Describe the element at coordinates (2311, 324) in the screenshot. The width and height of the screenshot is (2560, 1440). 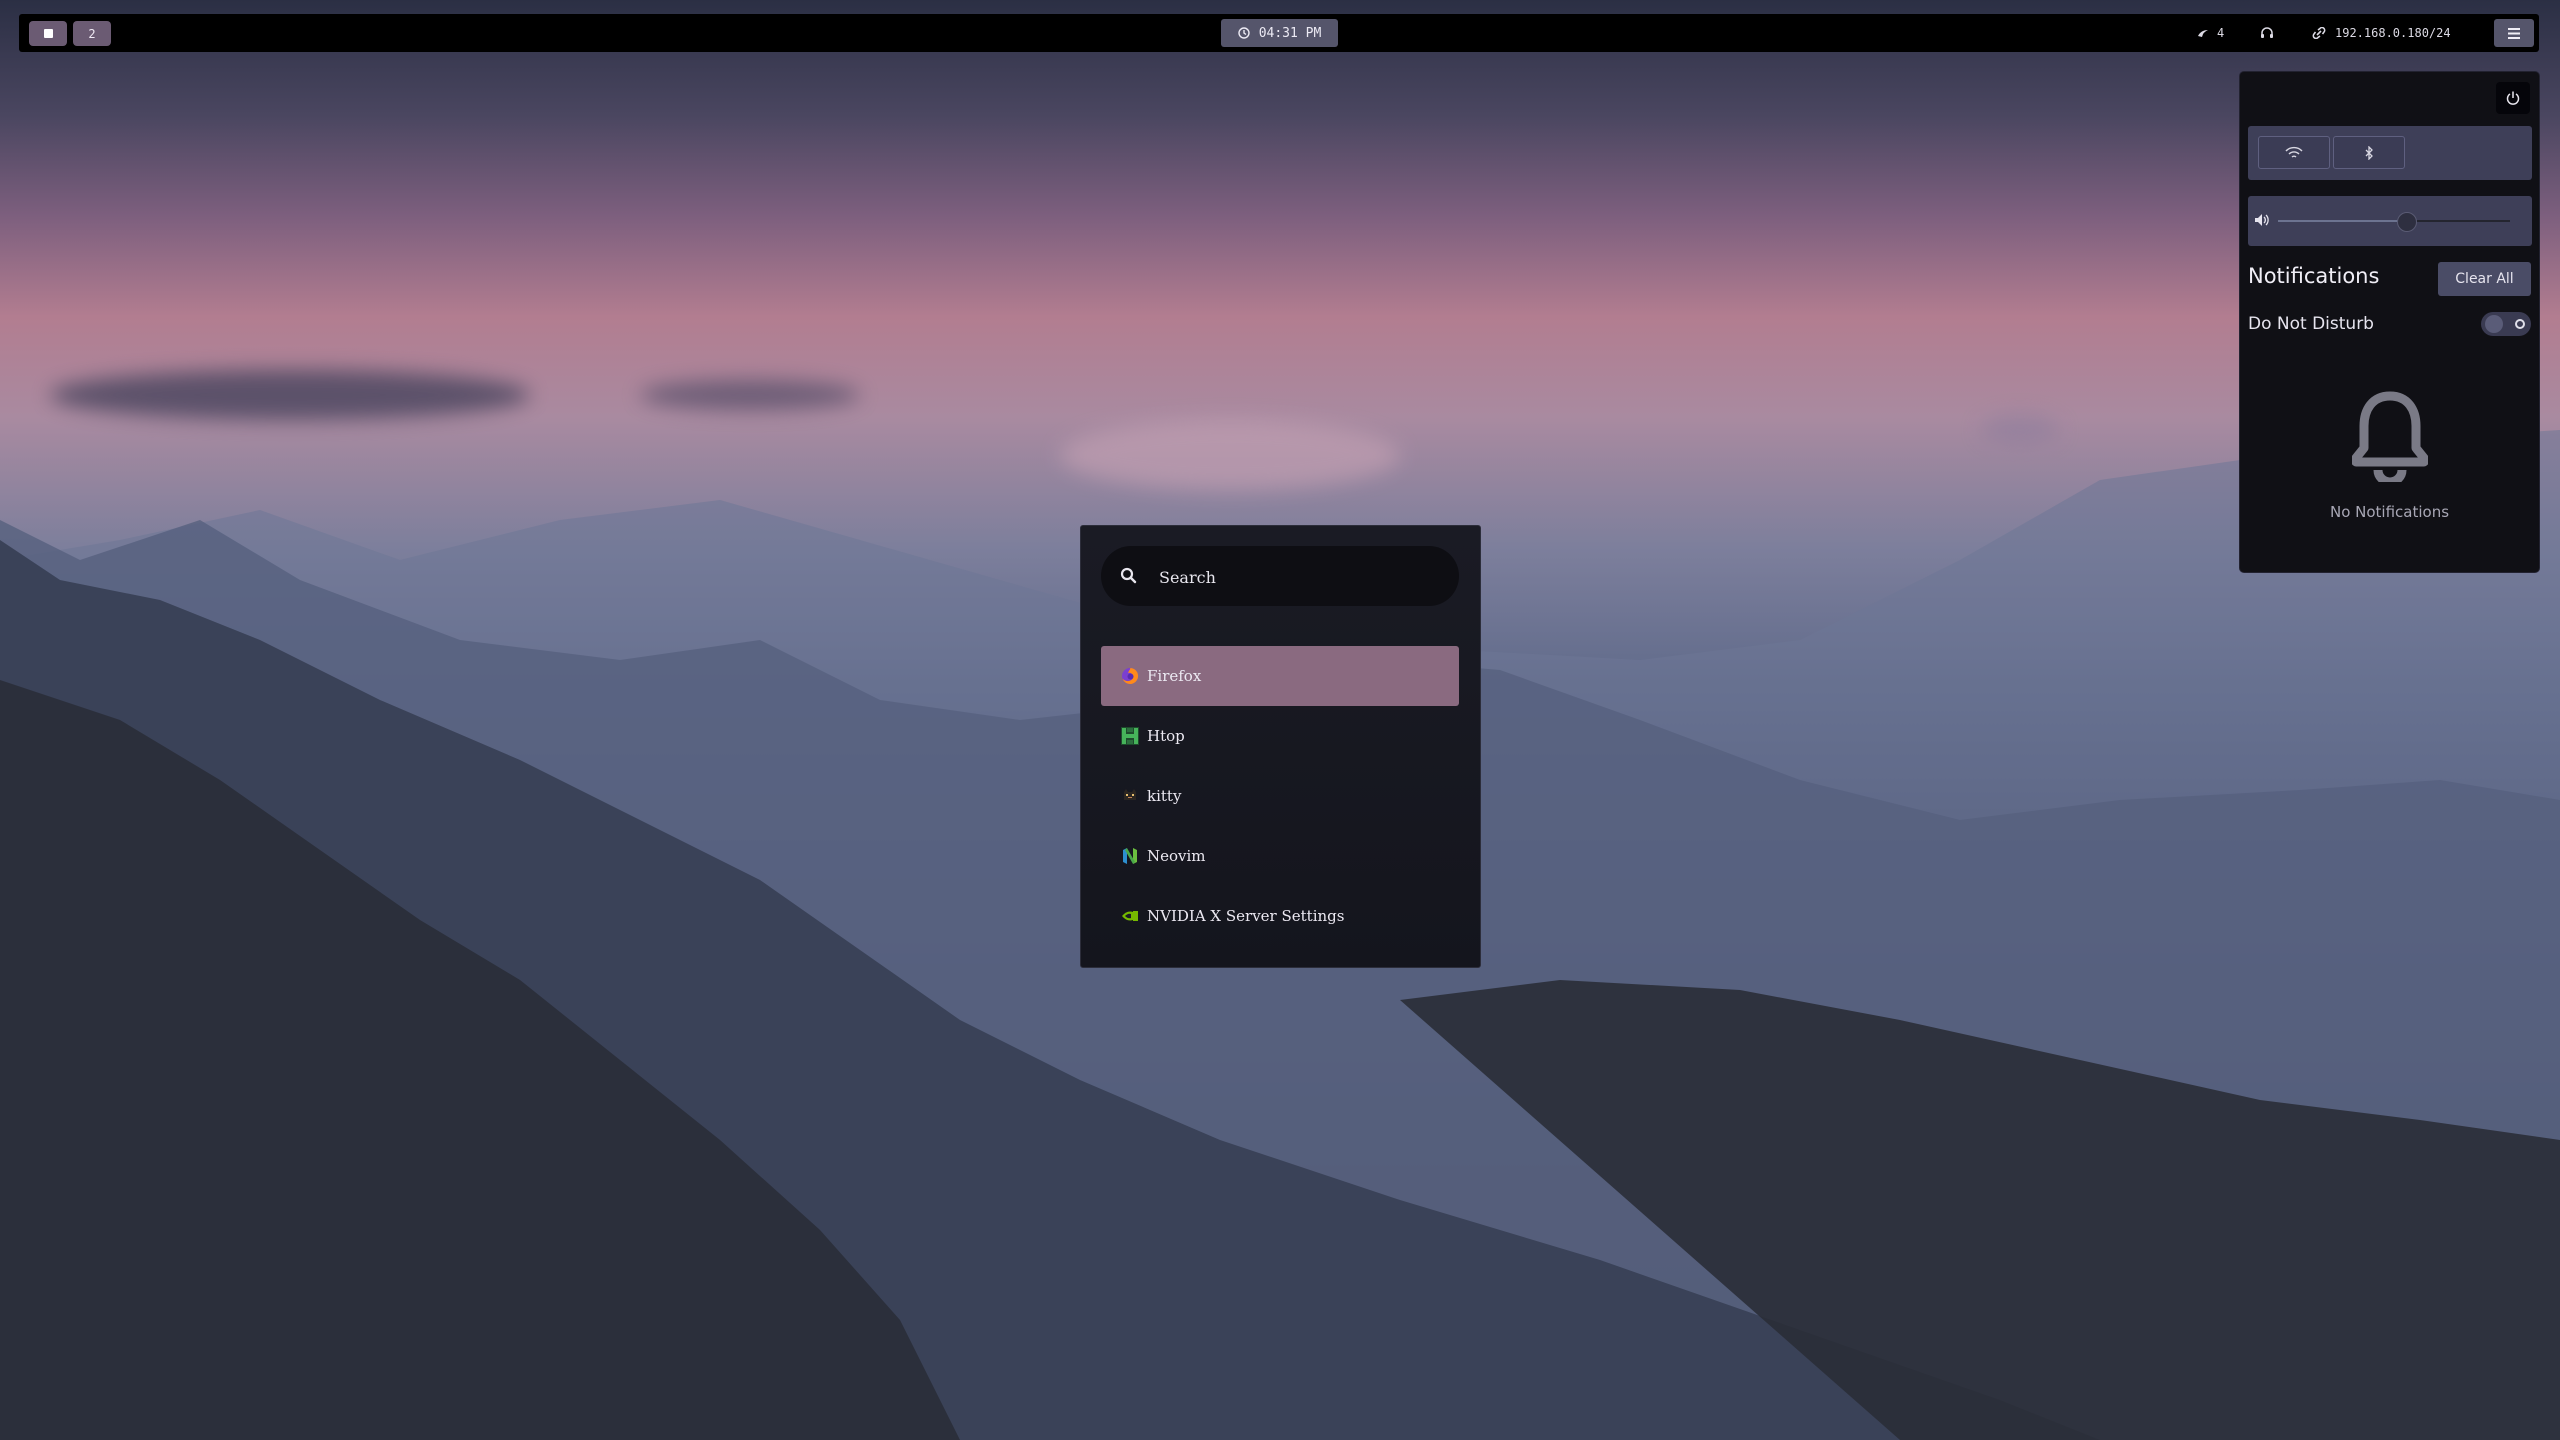
I see `do-not-disturb-label: Do Not Disturb` at that location.